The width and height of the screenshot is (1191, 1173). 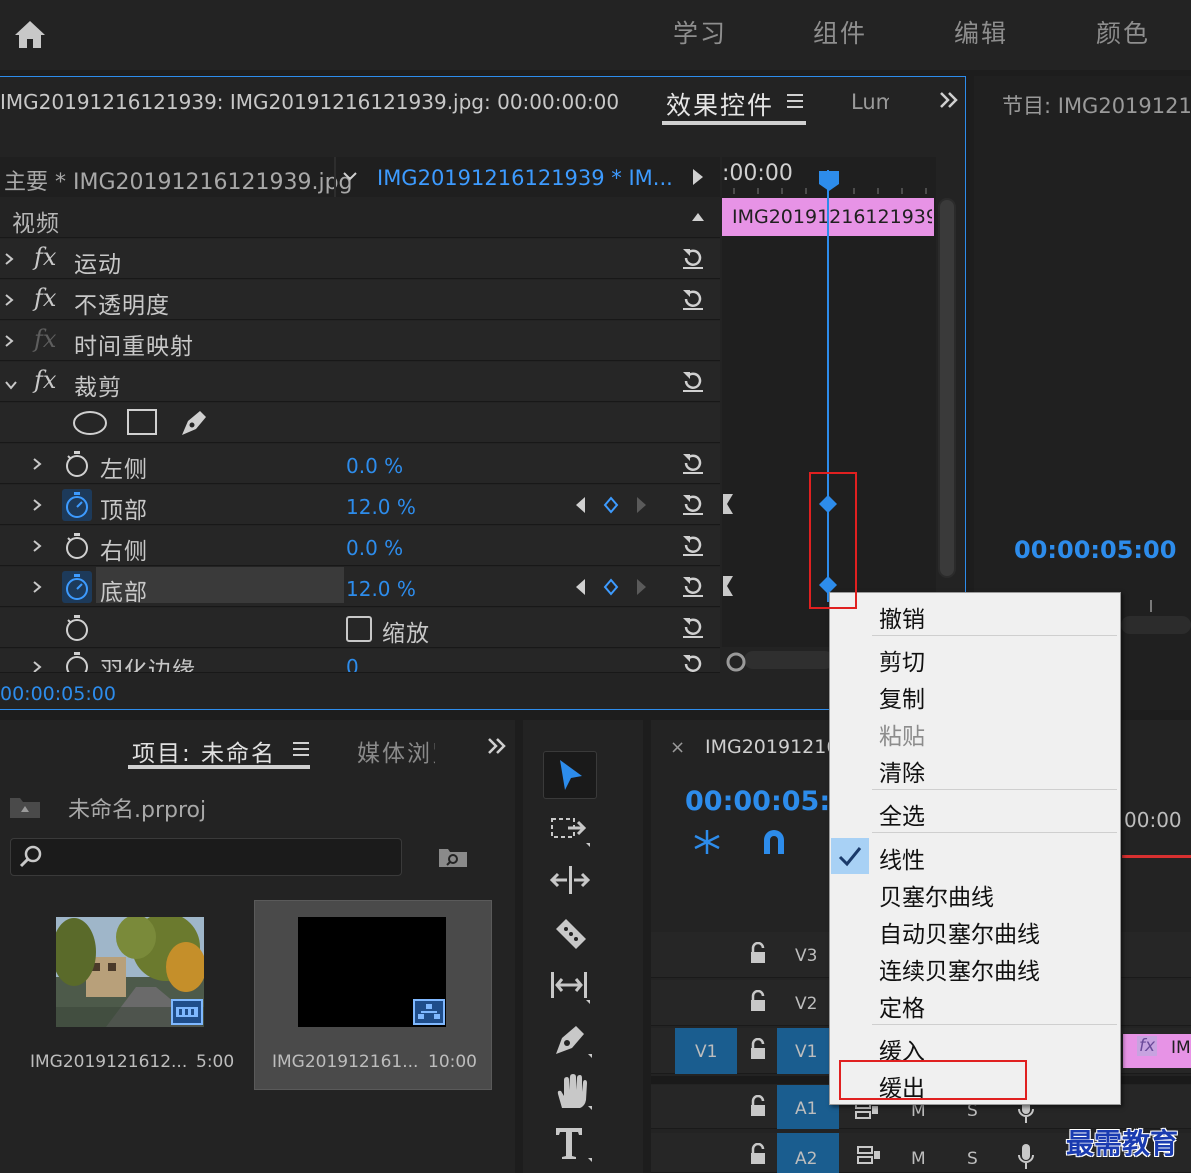 I want to click on effect-row-time-remap: fx 时间重映射, so click(x=360, y=341).